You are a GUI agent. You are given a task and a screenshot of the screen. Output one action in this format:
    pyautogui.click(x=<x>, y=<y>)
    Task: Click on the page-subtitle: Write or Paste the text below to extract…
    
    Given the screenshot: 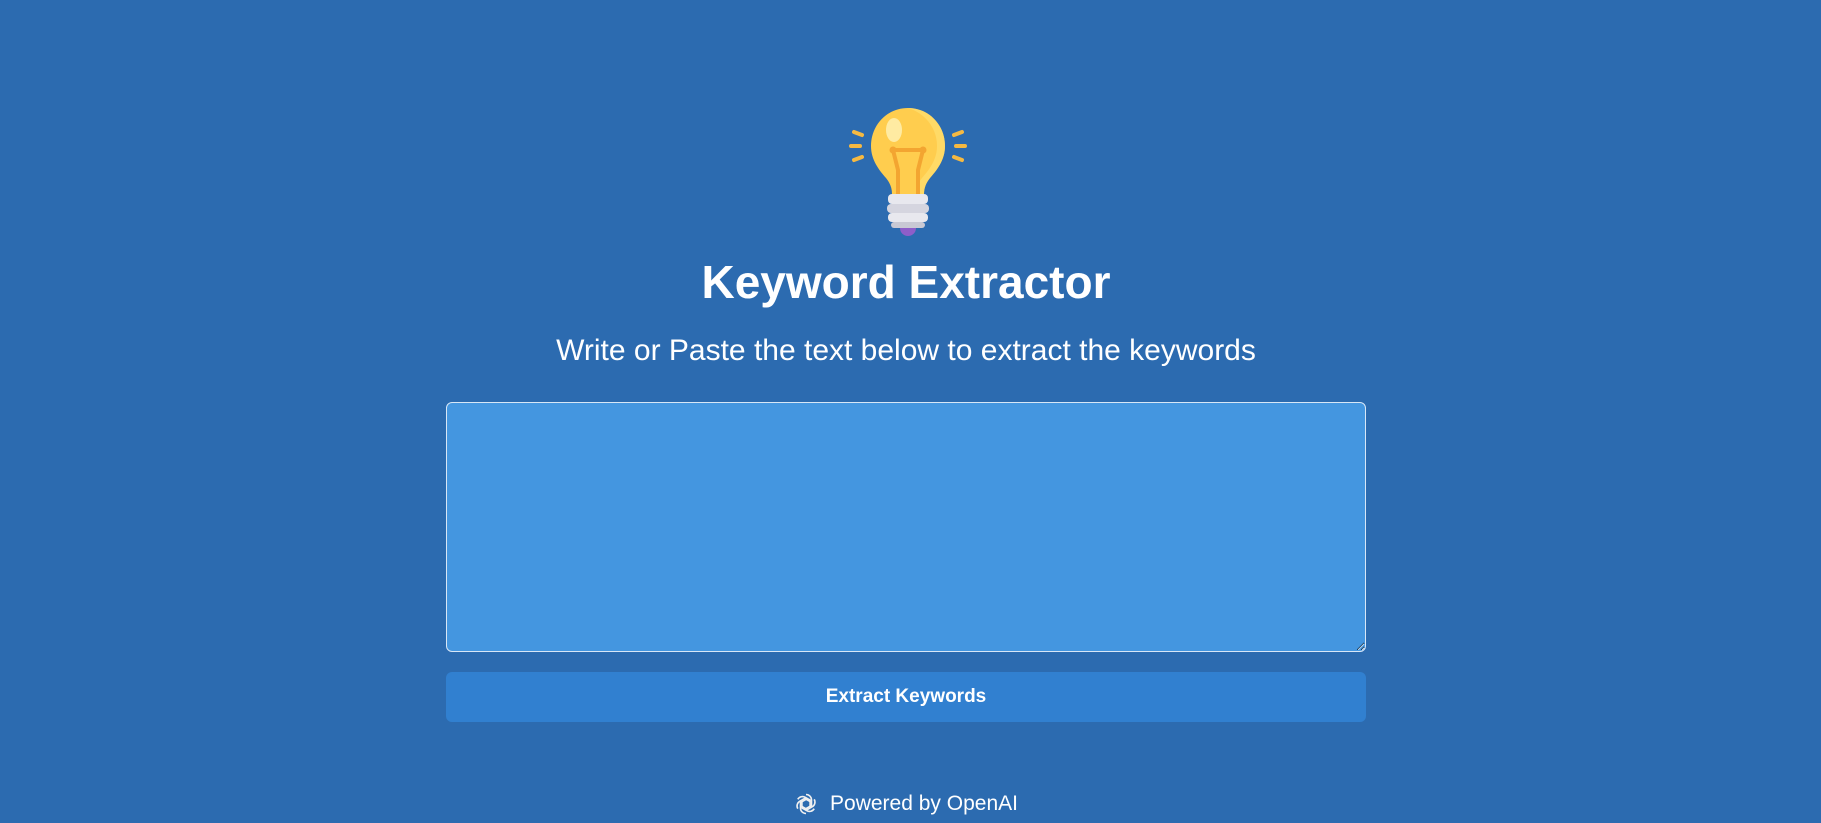 What is the action you would take?
    pyautogui.click(x=906, y=350)
    